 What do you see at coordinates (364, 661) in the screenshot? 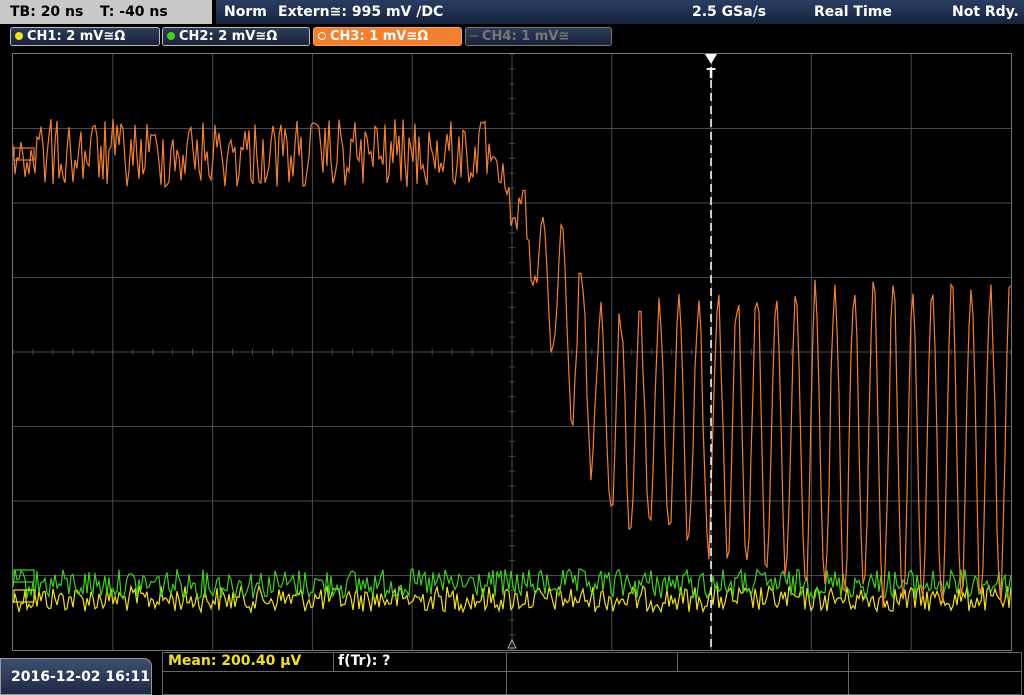
I see `fall-time-measurement: f(Tr): ?` at bounding box center [364, 661].